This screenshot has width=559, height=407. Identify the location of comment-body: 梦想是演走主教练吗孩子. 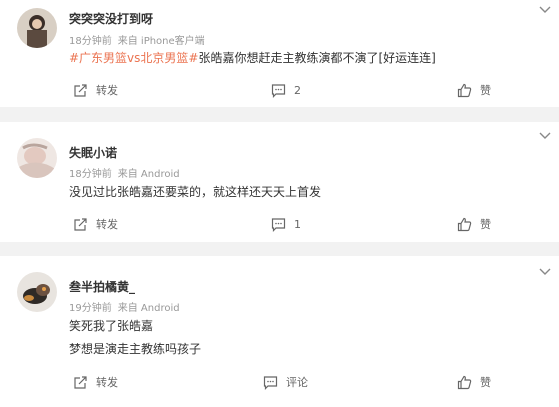
(135, 349).